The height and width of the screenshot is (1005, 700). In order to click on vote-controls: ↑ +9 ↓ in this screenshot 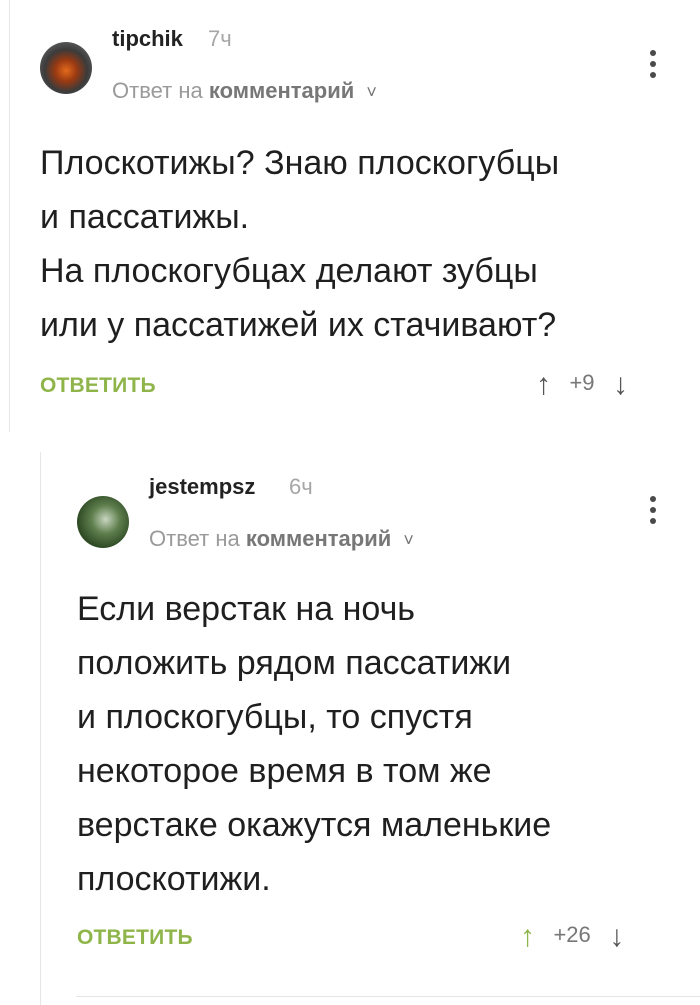, I will do `click(582, 385)`.